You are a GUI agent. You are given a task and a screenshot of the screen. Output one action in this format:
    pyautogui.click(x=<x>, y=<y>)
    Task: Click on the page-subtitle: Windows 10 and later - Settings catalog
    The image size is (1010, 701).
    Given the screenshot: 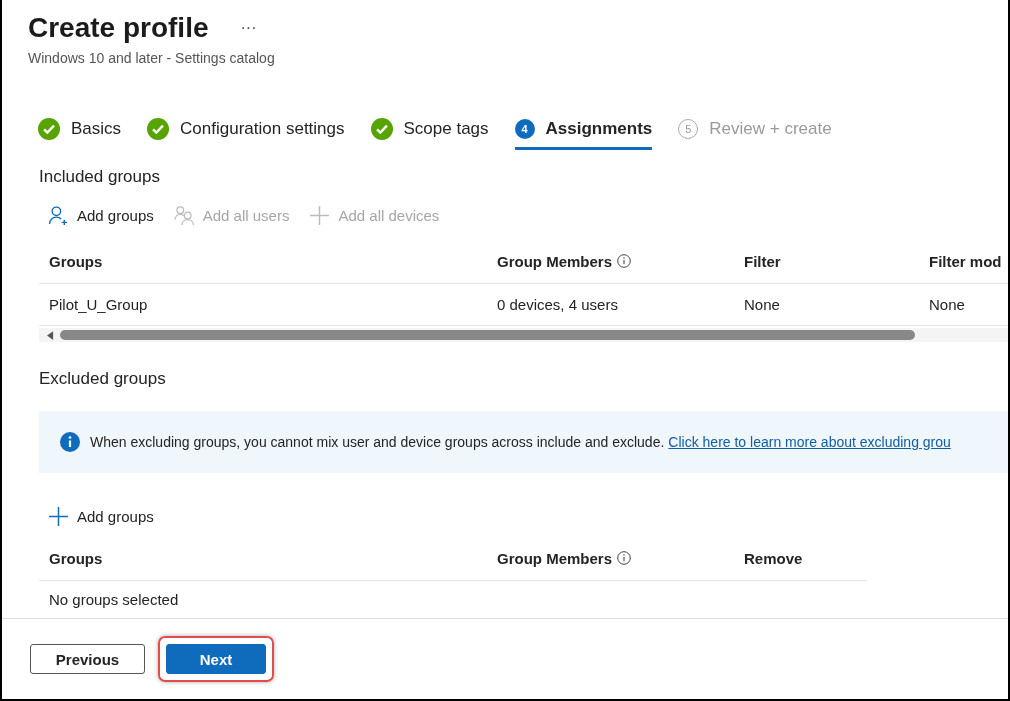 What is the action you would take?
    pyautogui.click(x=152, y=58)
    